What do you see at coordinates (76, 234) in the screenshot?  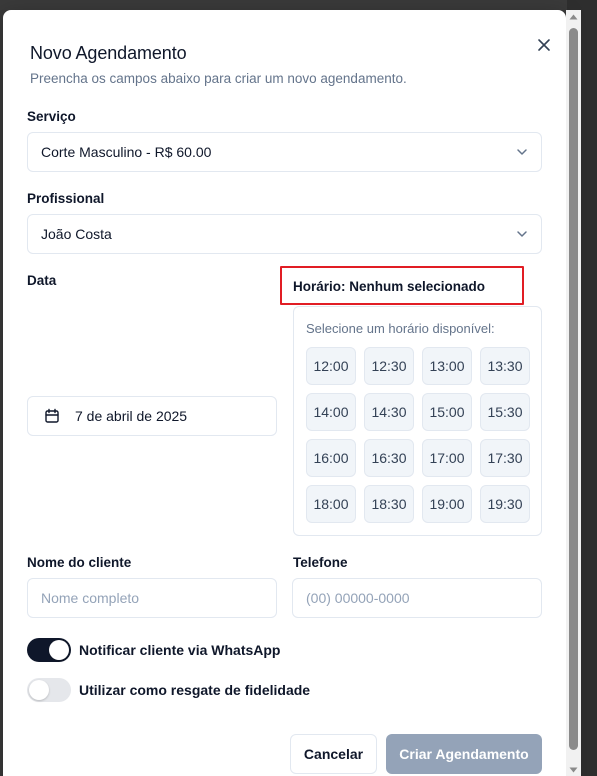 I see `professional-selected-value: João Costa` at bounding box center [76, 234].